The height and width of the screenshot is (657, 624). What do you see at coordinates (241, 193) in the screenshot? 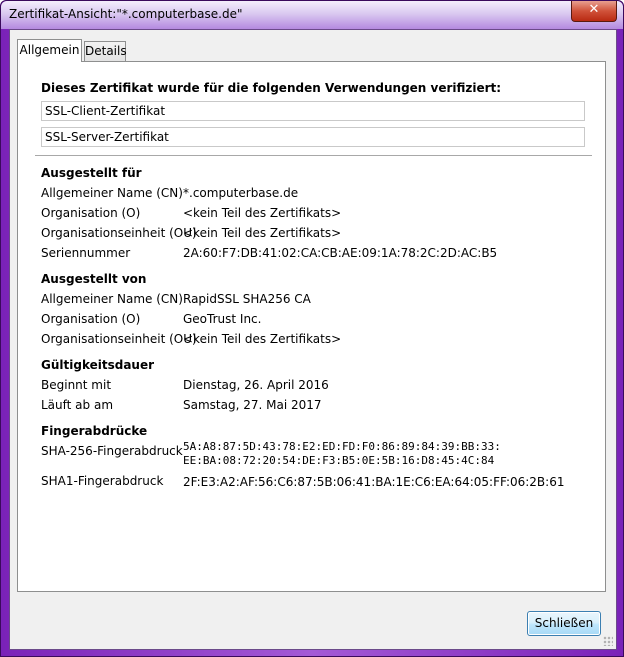
I see `issued-to-cn-value: *.computerbase.de` at bounding box center [241, 193].